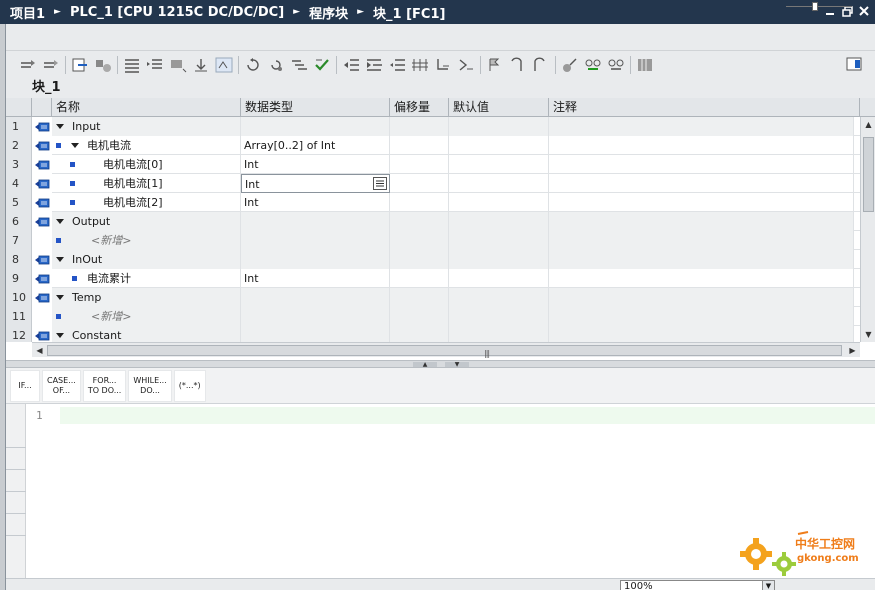 This screenshot has height=590, width=875. Describe the element at coordinates (19, 278) in the screenshot. I see `row-number: 9` at that location.